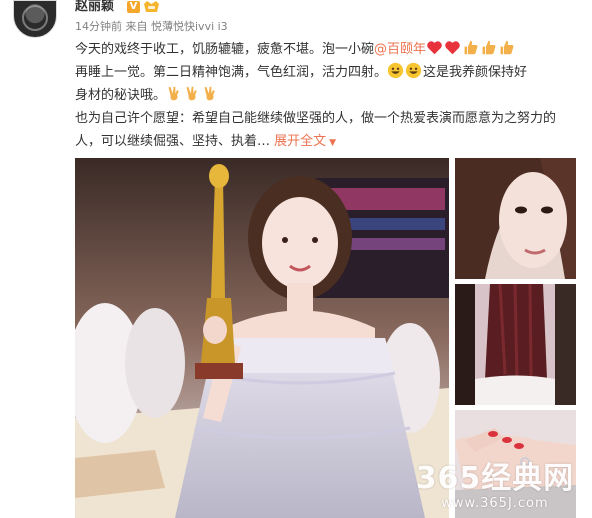 The width and height of the screenshot is (592, 518). Describe the element at coordinates (225, 49) in the screenshot. I see `post-text-segment: 今天的戏终于收工，饥肠辘辘，疲惫不堪。泡一小碗` at that location.